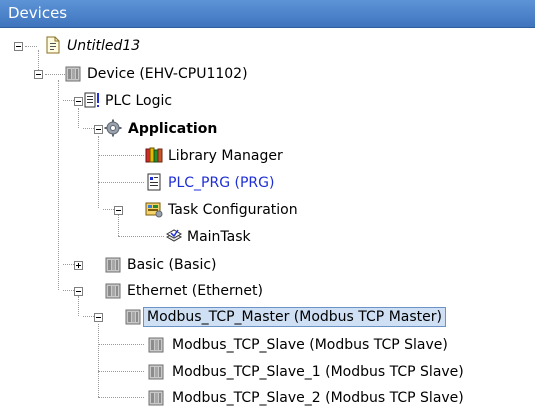 Image resolution: width=535 pixels, height=411 pixels. I want to click on tree-node-project: Untitled13, so click(267, 46).